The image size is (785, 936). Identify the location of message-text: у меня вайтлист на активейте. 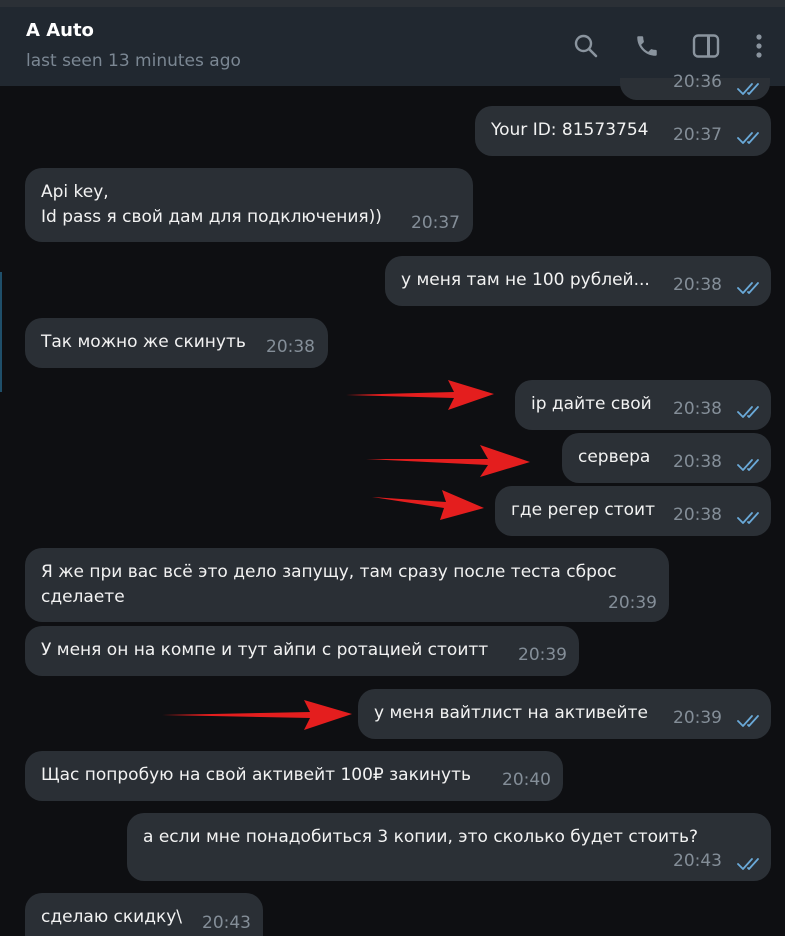
(511, 713).